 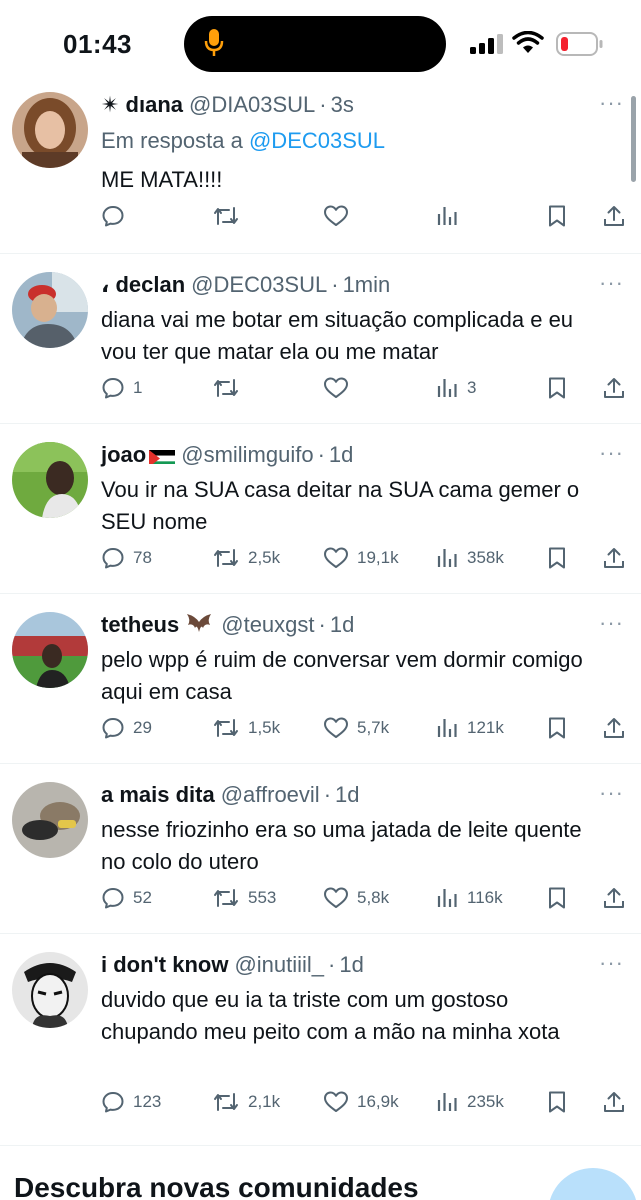 What do you see at coordinates (447, 216) in the screenshot?
I see `views-icon` at bounding box center [447, 216].